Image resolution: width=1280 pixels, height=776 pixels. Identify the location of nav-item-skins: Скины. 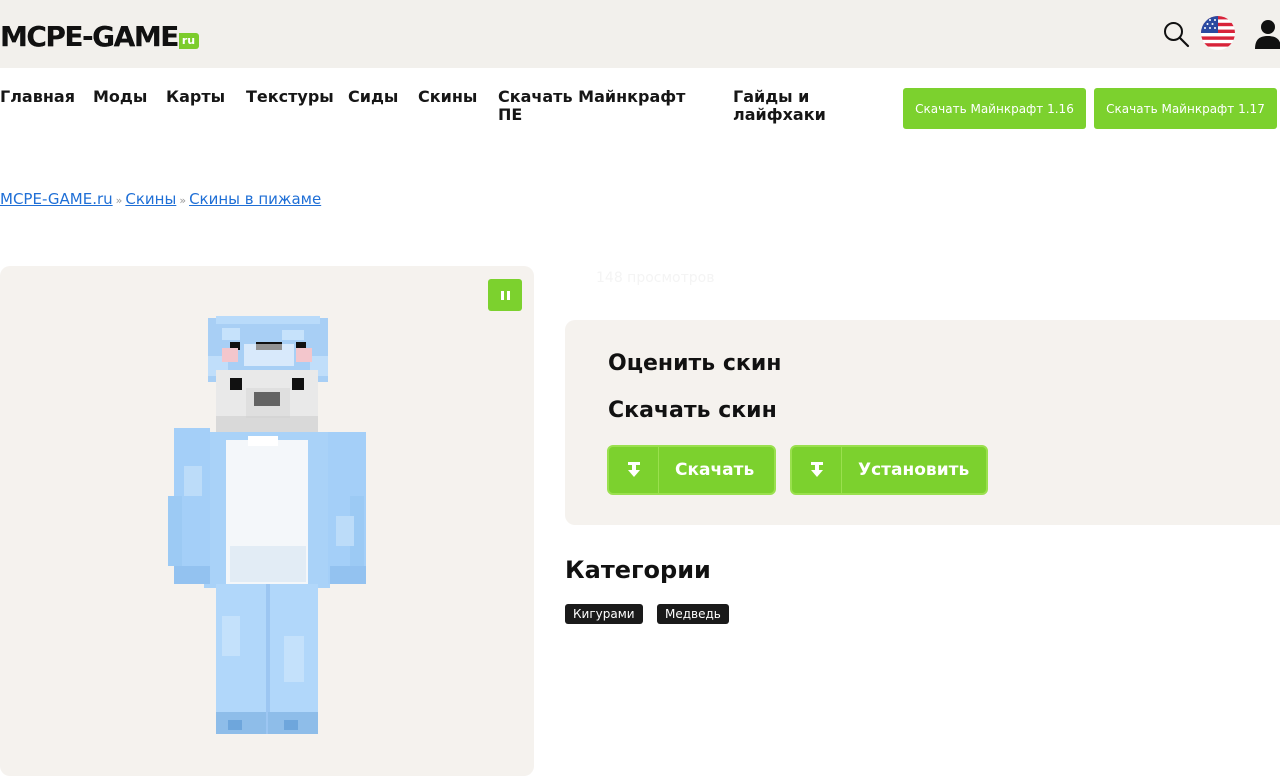
(447, 97).